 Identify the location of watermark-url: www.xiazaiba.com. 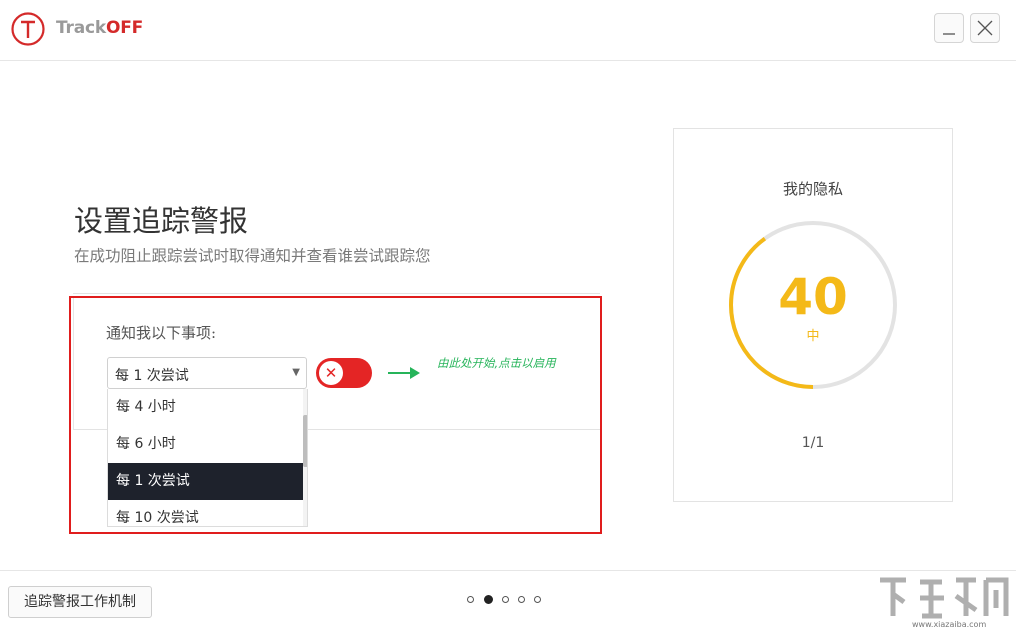
(949, 624).